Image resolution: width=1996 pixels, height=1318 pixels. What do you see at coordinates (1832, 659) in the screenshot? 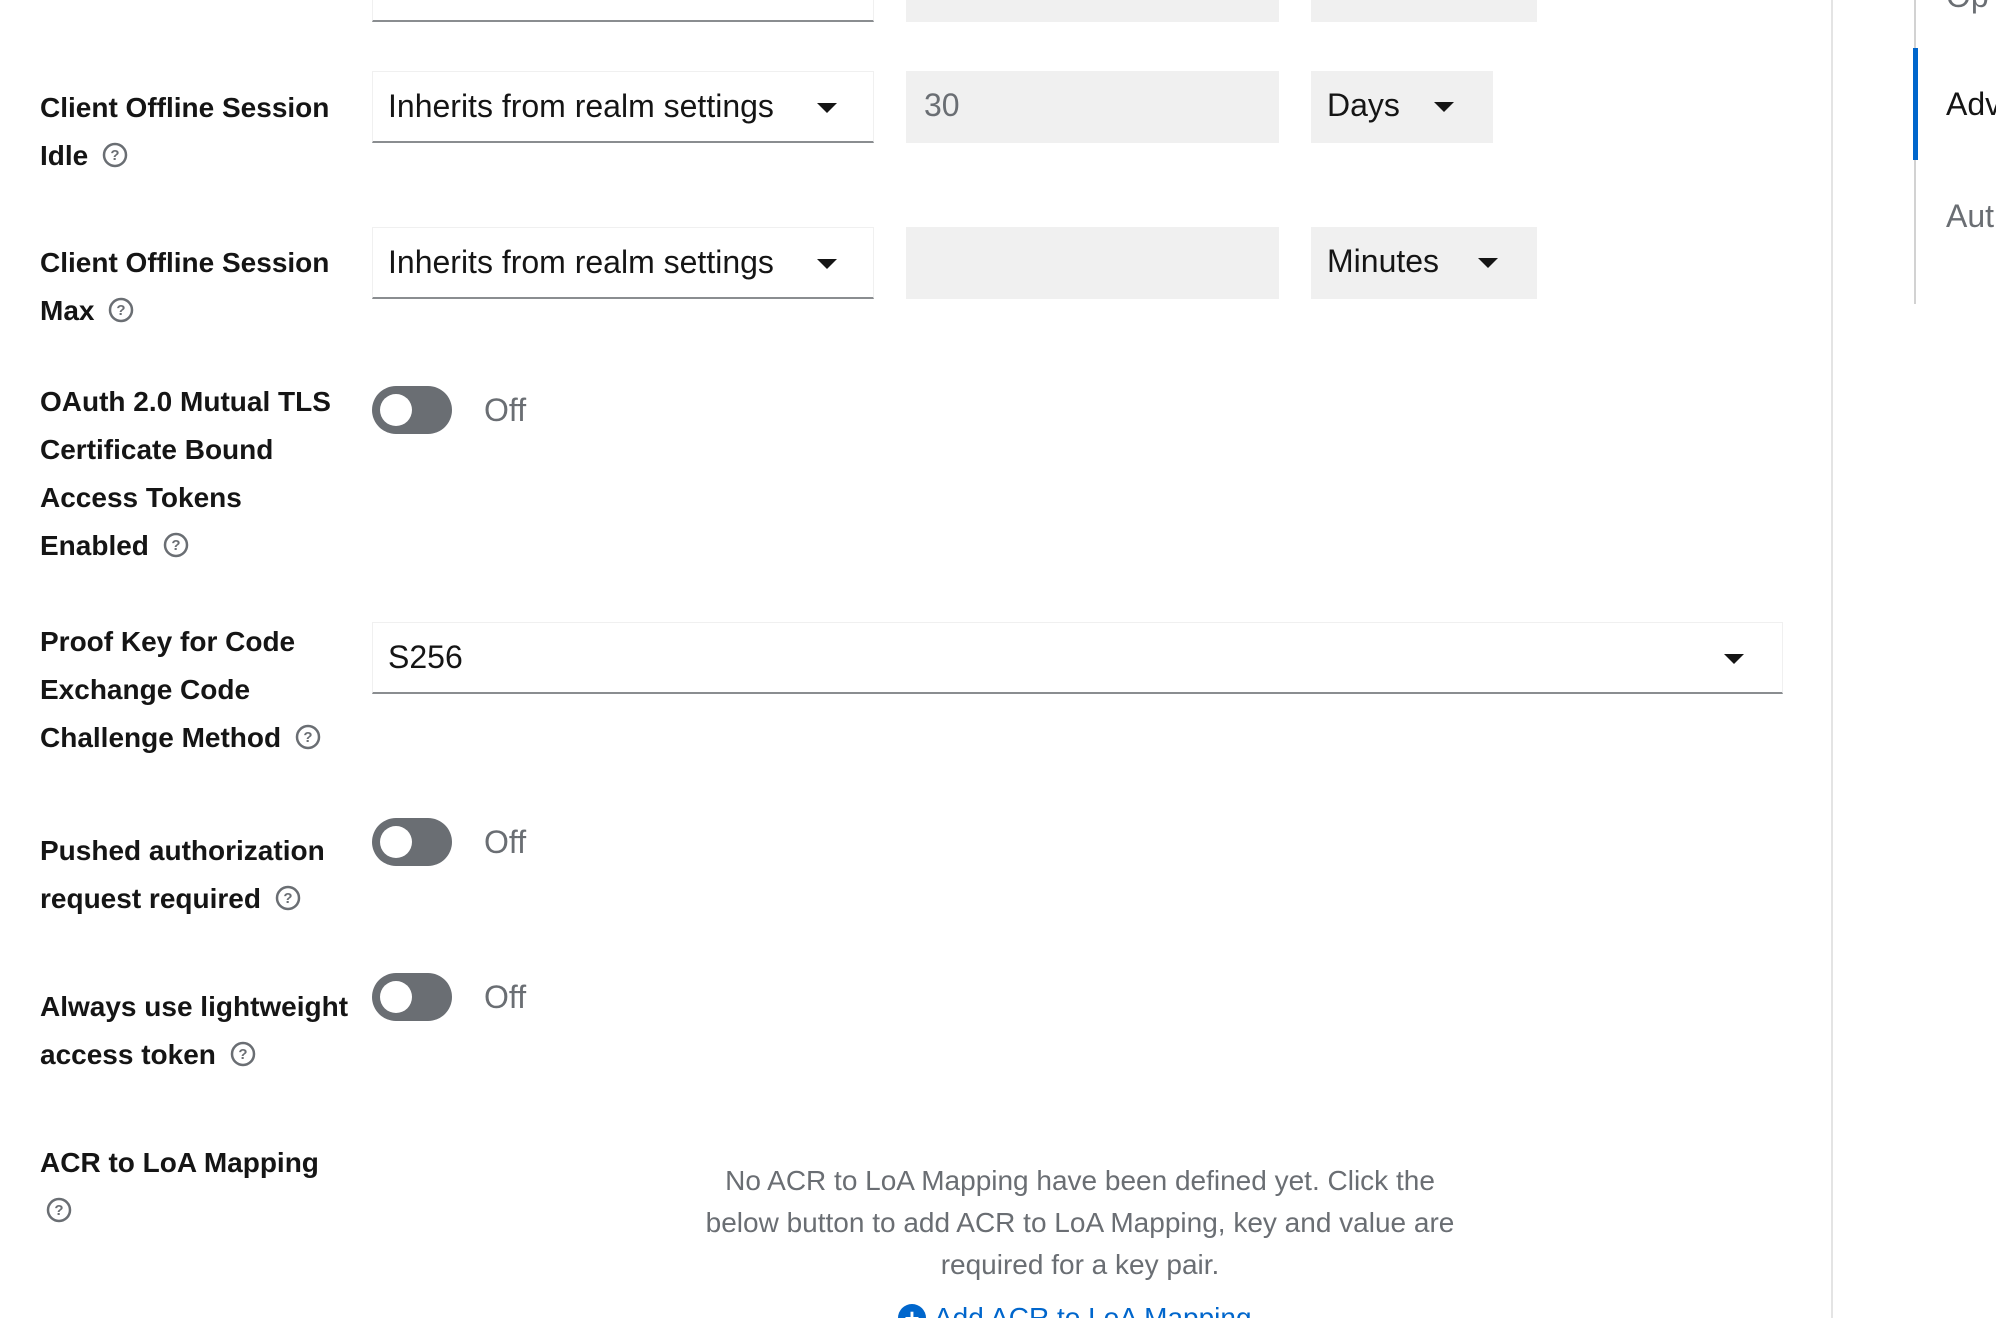
I see `content-divider` at bounding box center [1832, 659].